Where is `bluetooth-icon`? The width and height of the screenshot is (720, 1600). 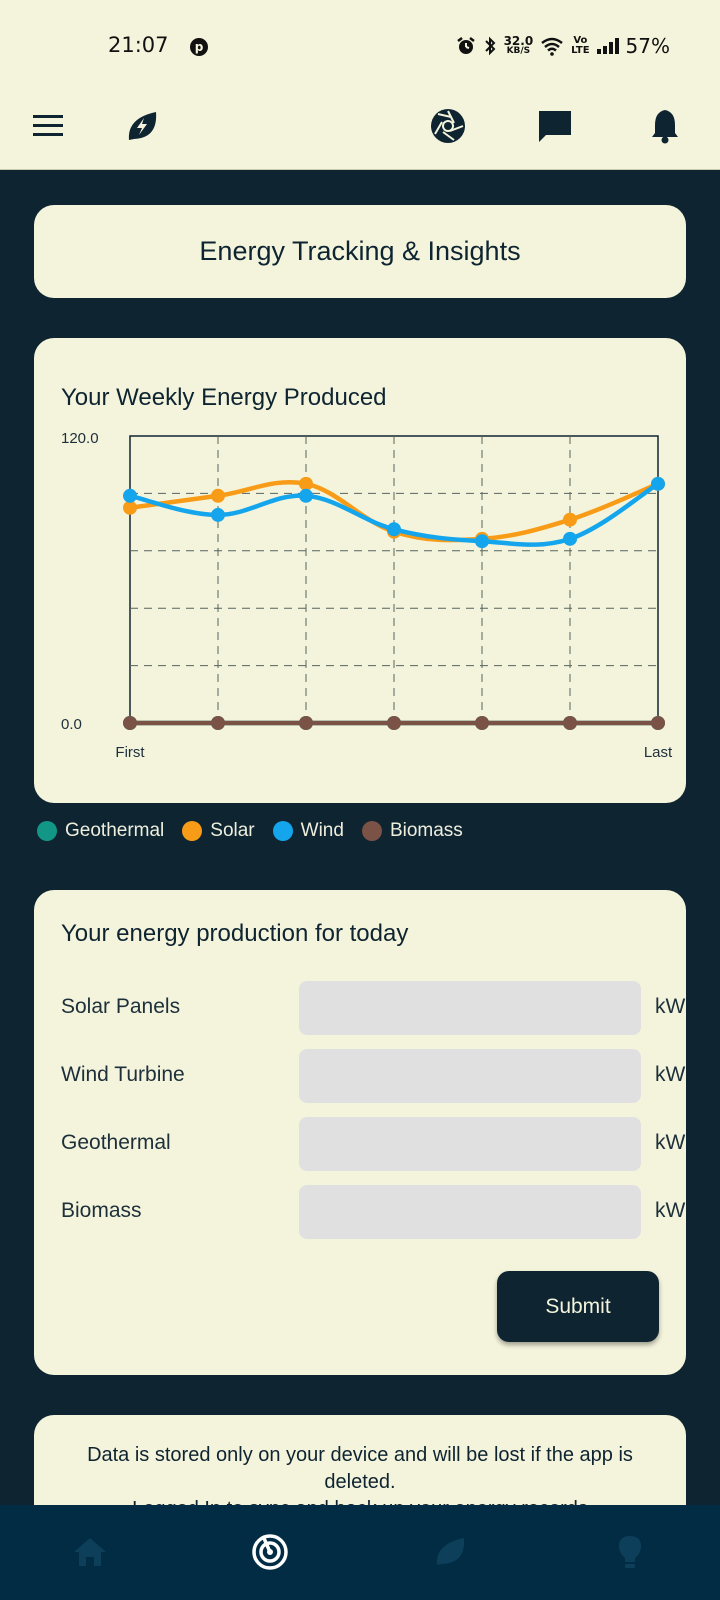
bluetooth-icon is located at coordinates (489, 46).